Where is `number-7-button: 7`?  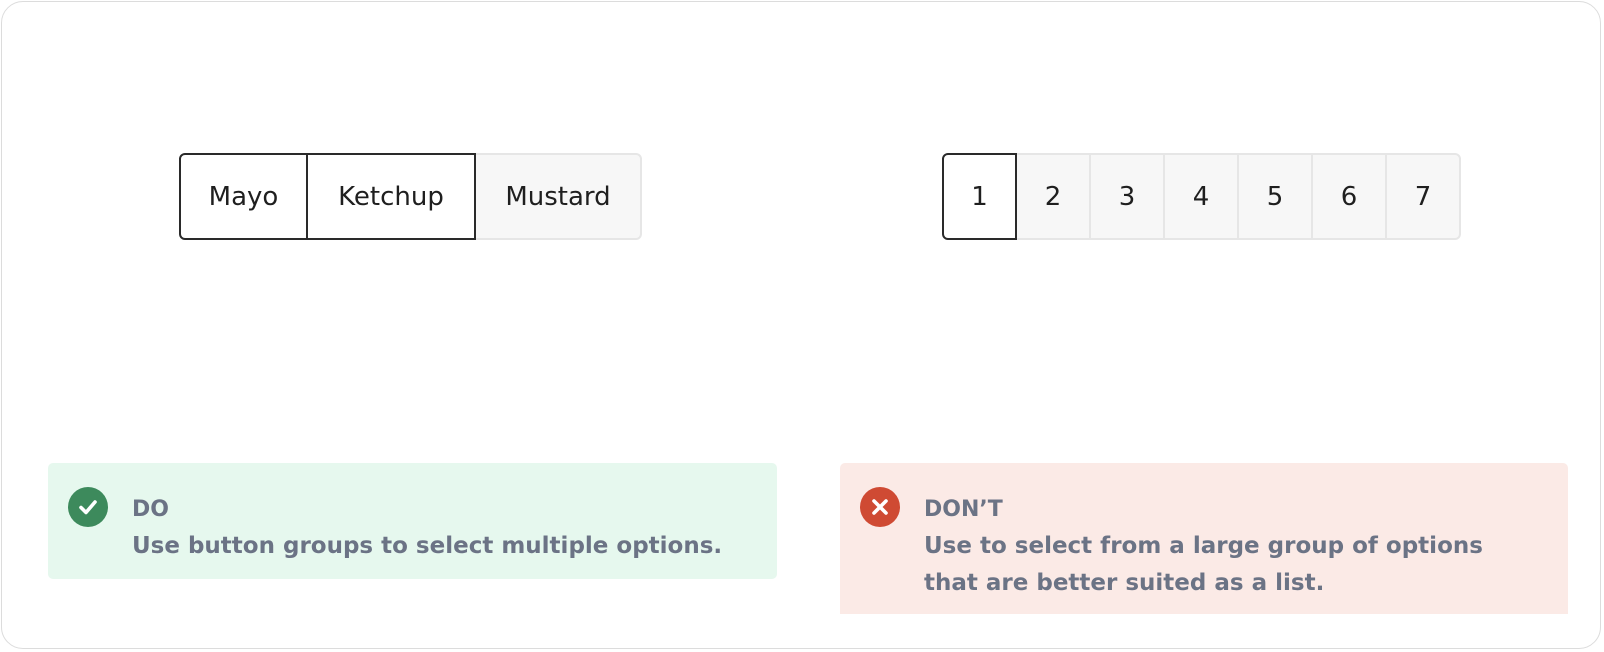
number-7-button: 7 is located at coordinates (1423, 196).